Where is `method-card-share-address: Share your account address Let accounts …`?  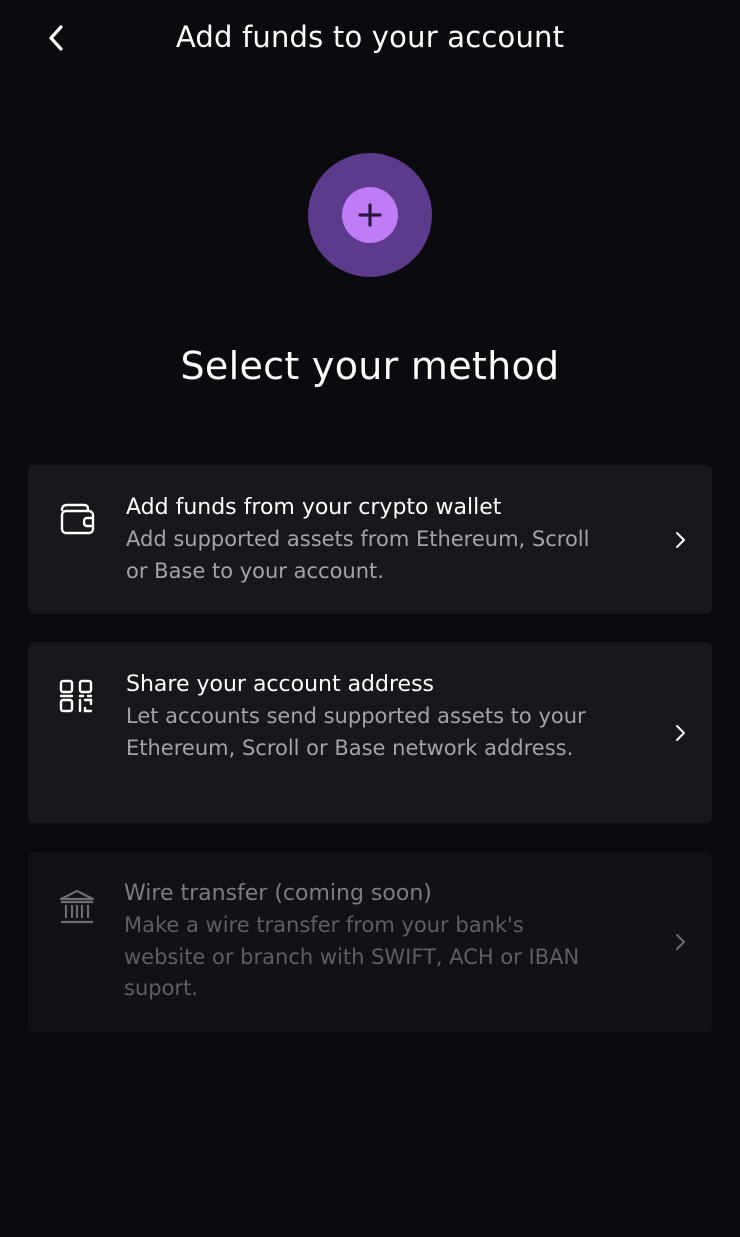 method-card-share-address: Share your account address Let accounts … is located at coordinates (370, 732).